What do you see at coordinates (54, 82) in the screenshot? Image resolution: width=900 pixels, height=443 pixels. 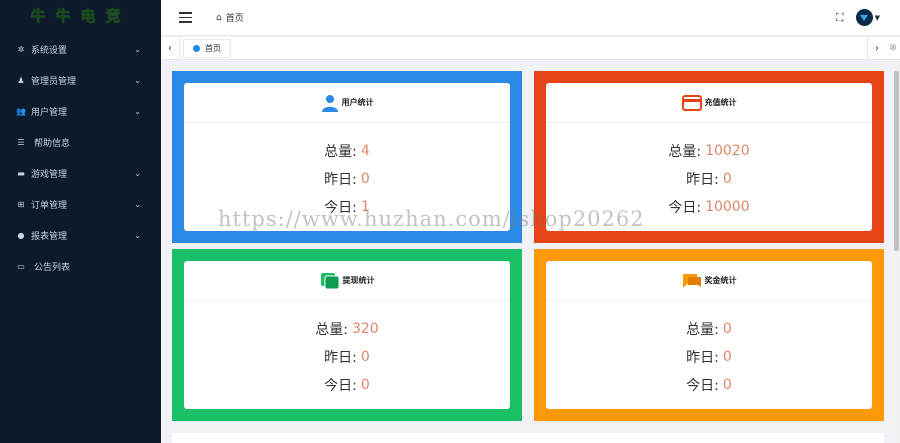 I see `sidebar-item-label: 管理员管理` at bounding box center [54, 82].